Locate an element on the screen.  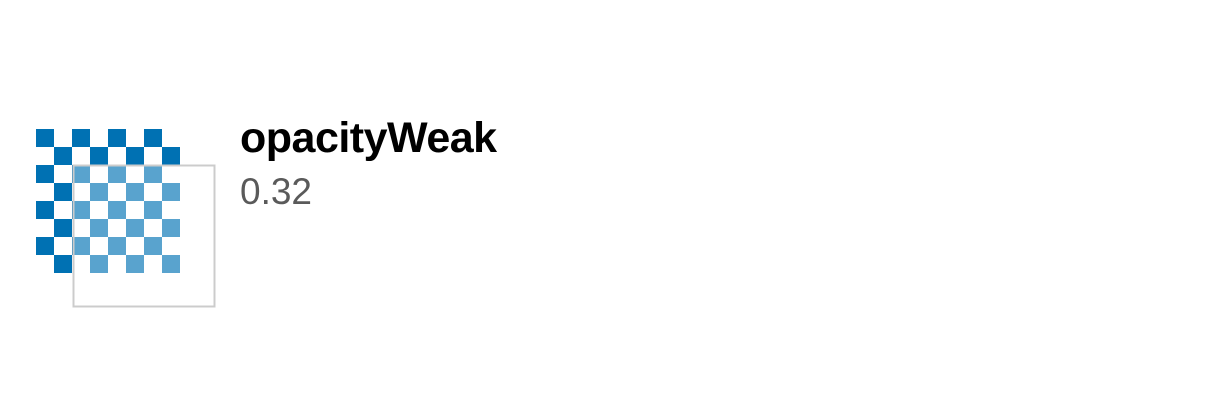
token-name: opacityWeak is located at coordinates (368, 138).